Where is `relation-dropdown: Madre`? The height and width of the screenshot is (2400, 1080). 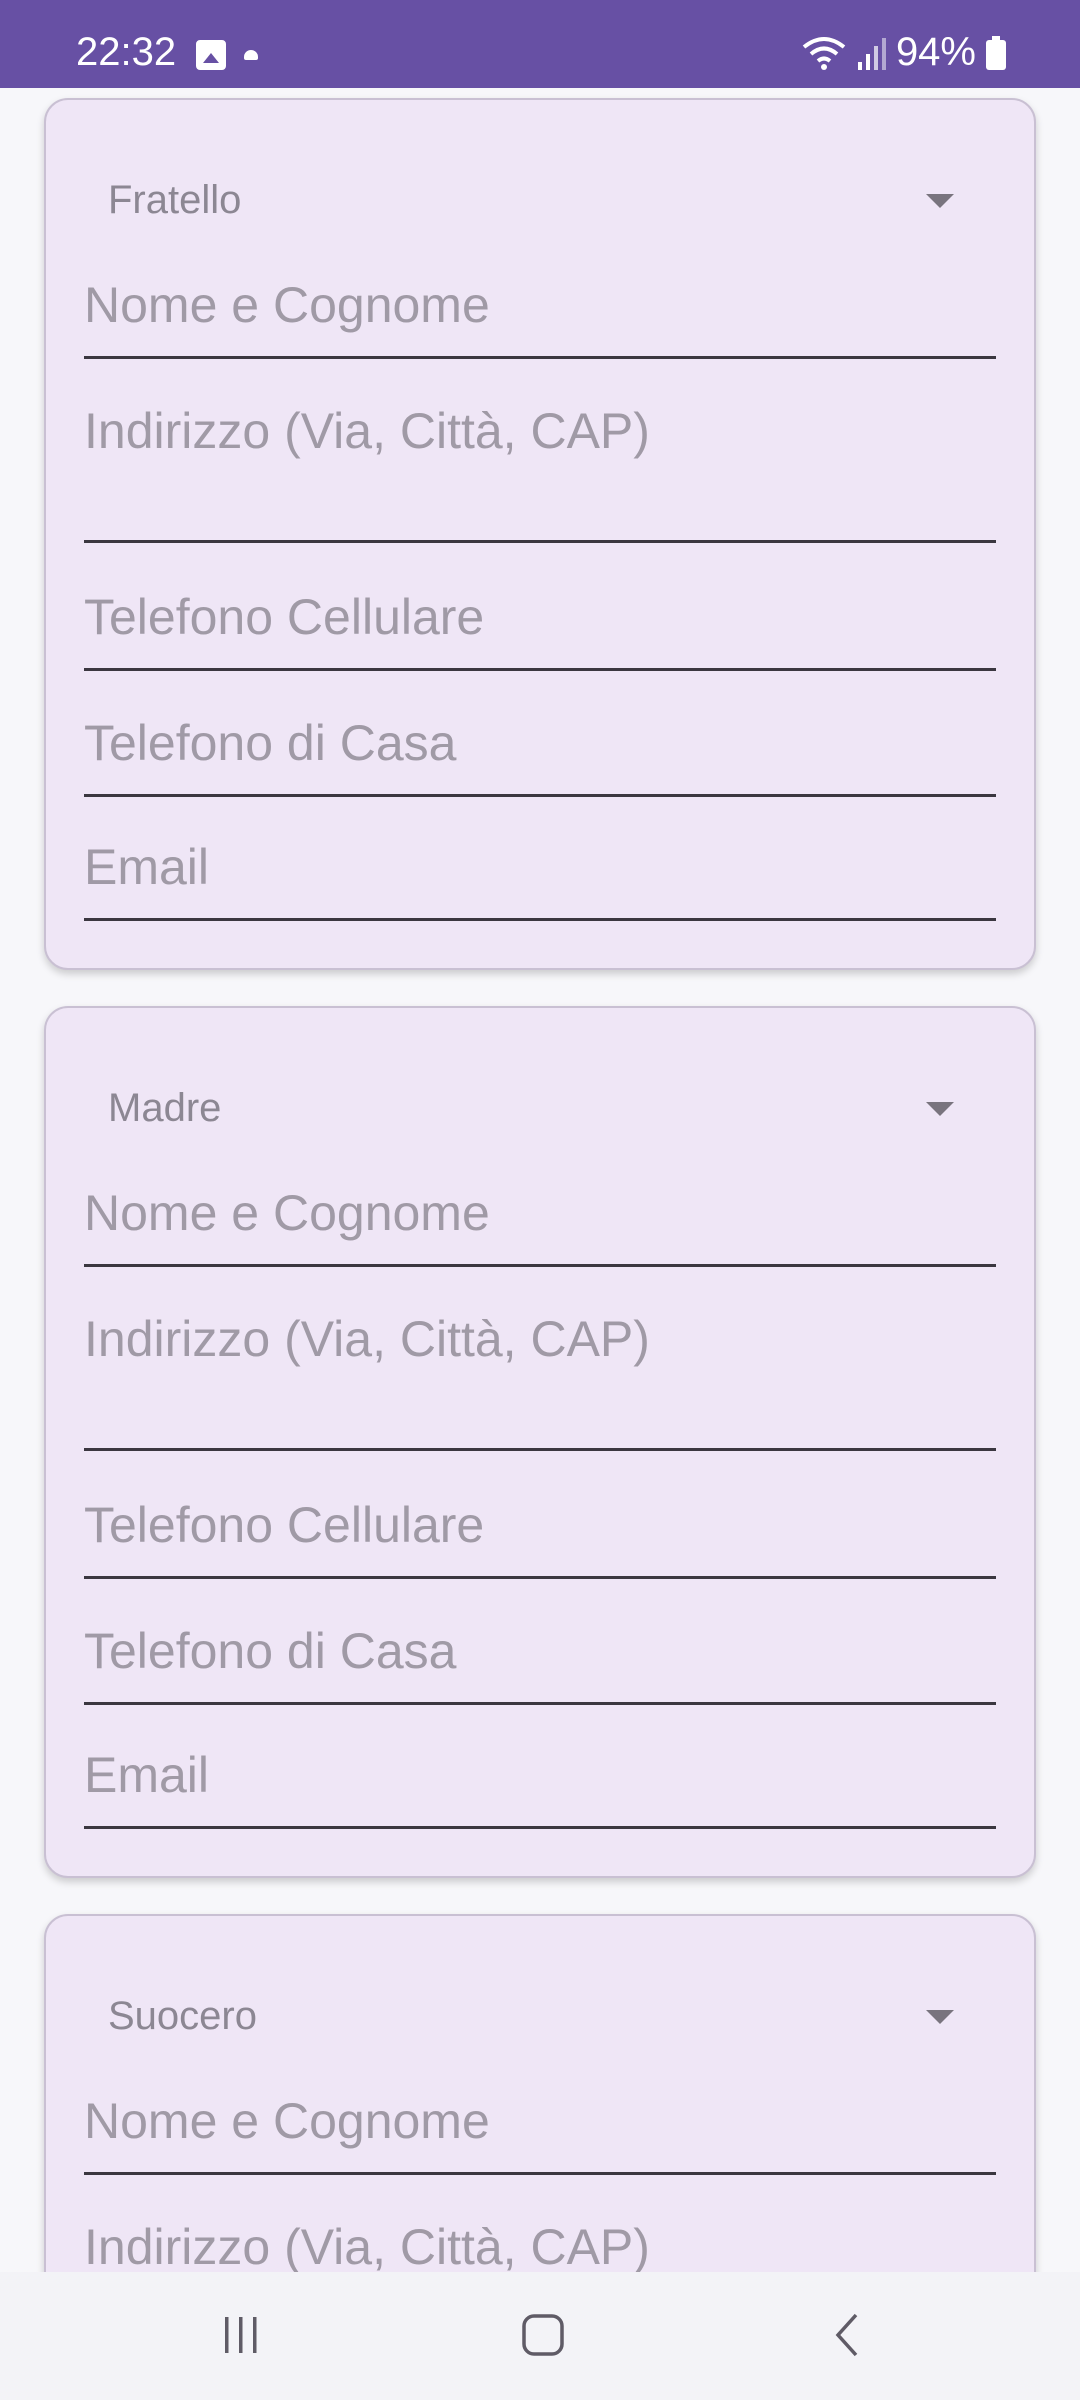 relation-dropdown: Madre is located at coordinates (540, 1107).